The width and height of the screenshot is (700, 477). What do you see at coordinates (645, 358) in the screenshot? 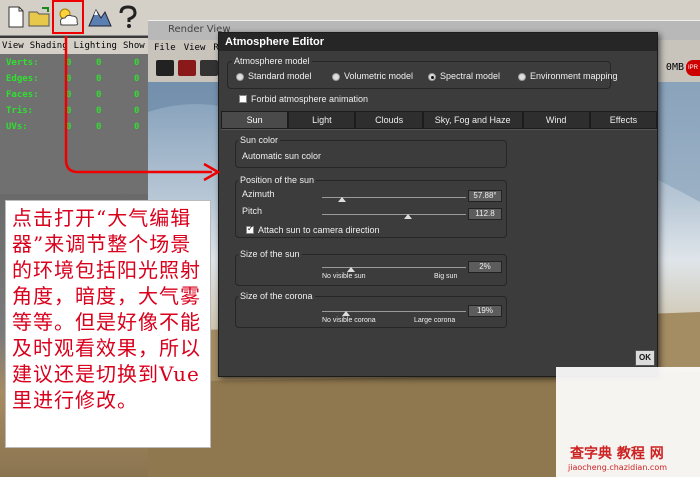
I see `ok-button: OK` at bounding box center [645, 358].